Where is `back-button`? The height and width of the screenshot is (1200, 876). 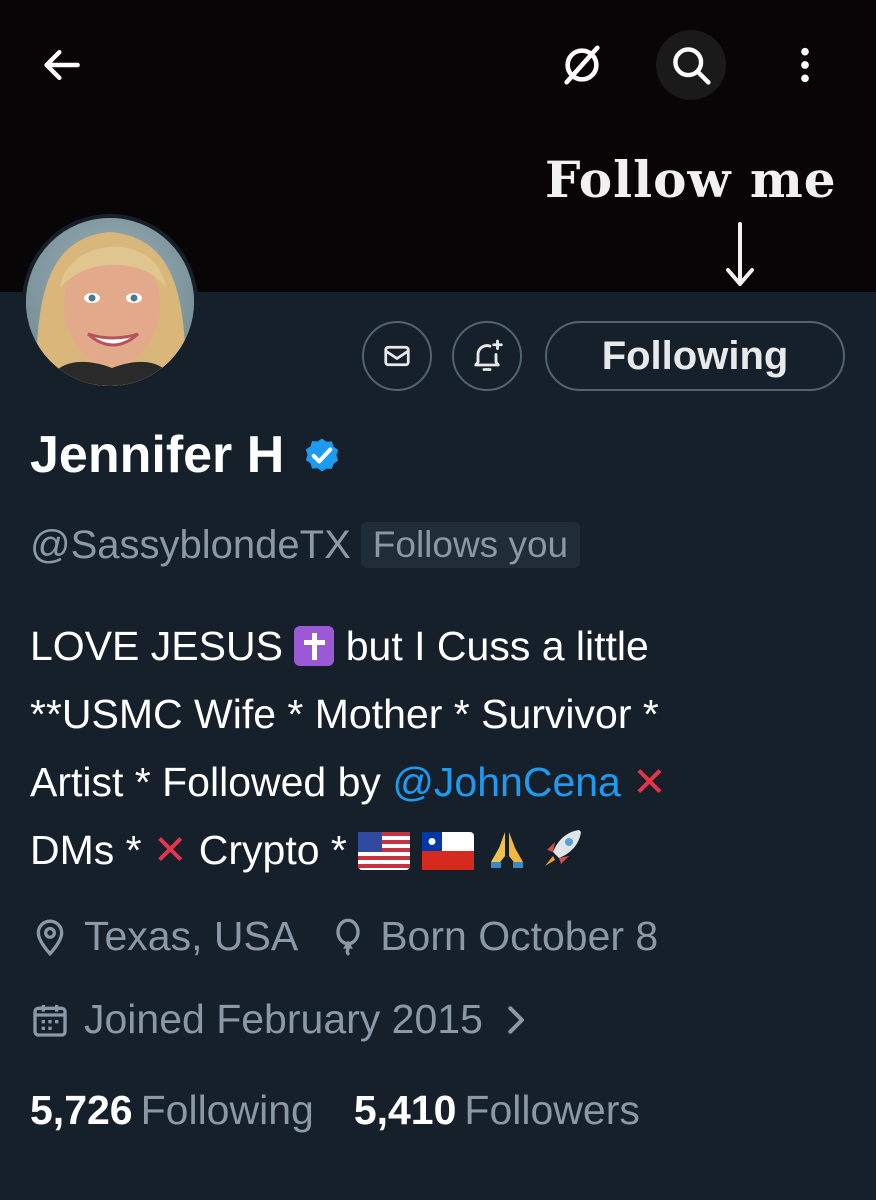 back-button is located at coordinates (63, 65).